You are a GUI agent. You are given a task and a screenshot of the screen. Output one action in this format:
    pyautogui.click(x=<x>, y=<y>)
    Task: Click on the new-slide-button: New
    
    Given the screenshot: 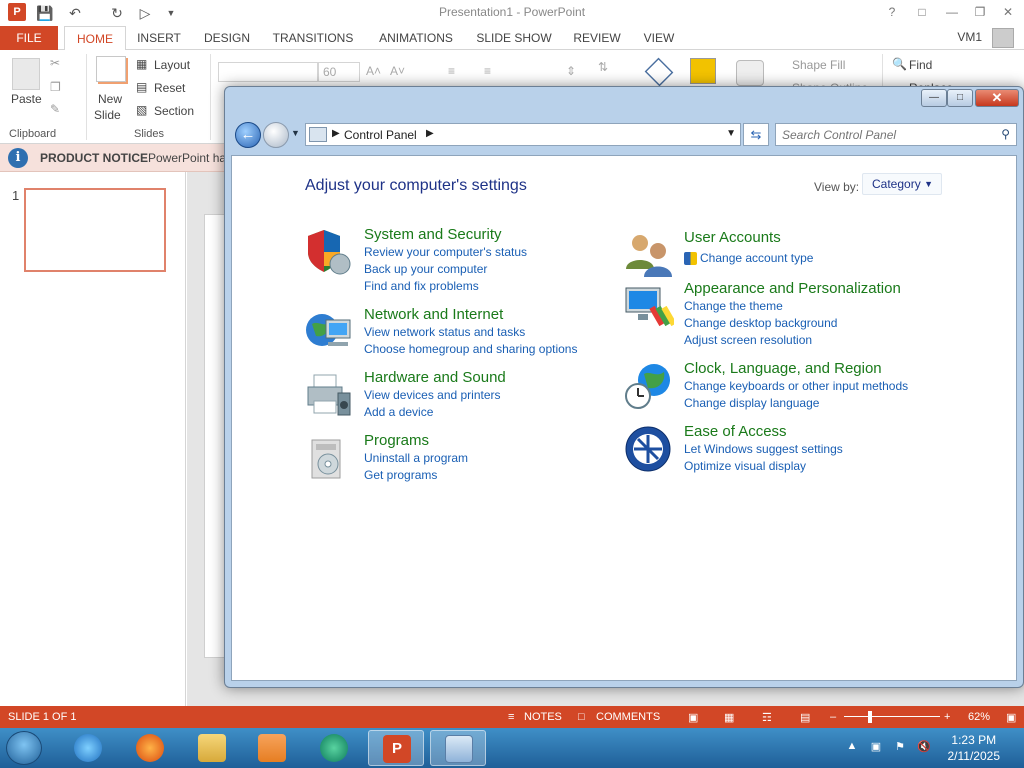 What is the action you would take?
    pyautogui.click(x=110, y=99)
    